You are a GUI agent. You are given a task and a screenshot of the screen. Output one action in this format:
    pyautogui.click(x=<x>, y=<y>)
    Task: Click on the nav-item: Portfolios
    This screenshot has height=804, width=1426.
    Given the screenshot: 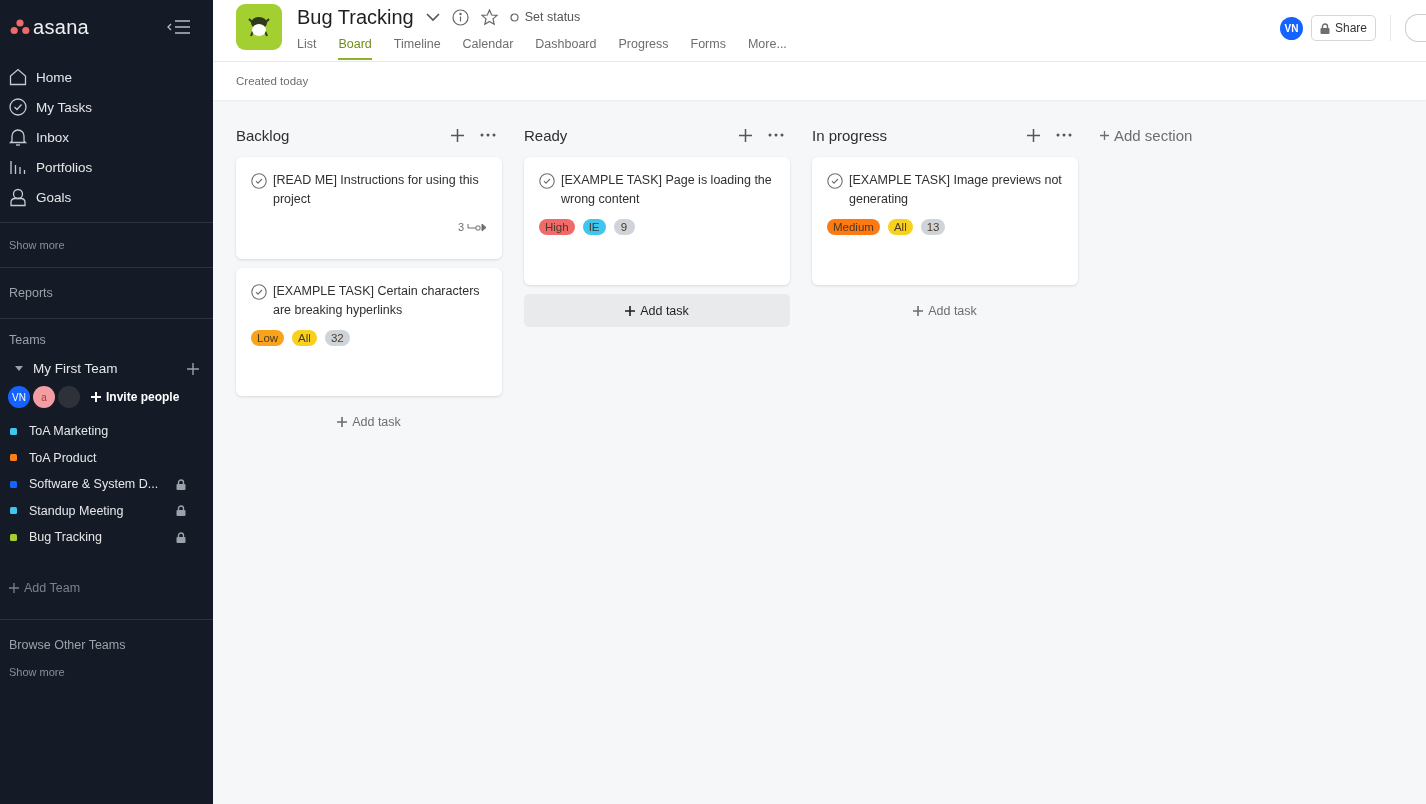 What is the action you would take?
    pyautogui.click(x=106, y=167)
    